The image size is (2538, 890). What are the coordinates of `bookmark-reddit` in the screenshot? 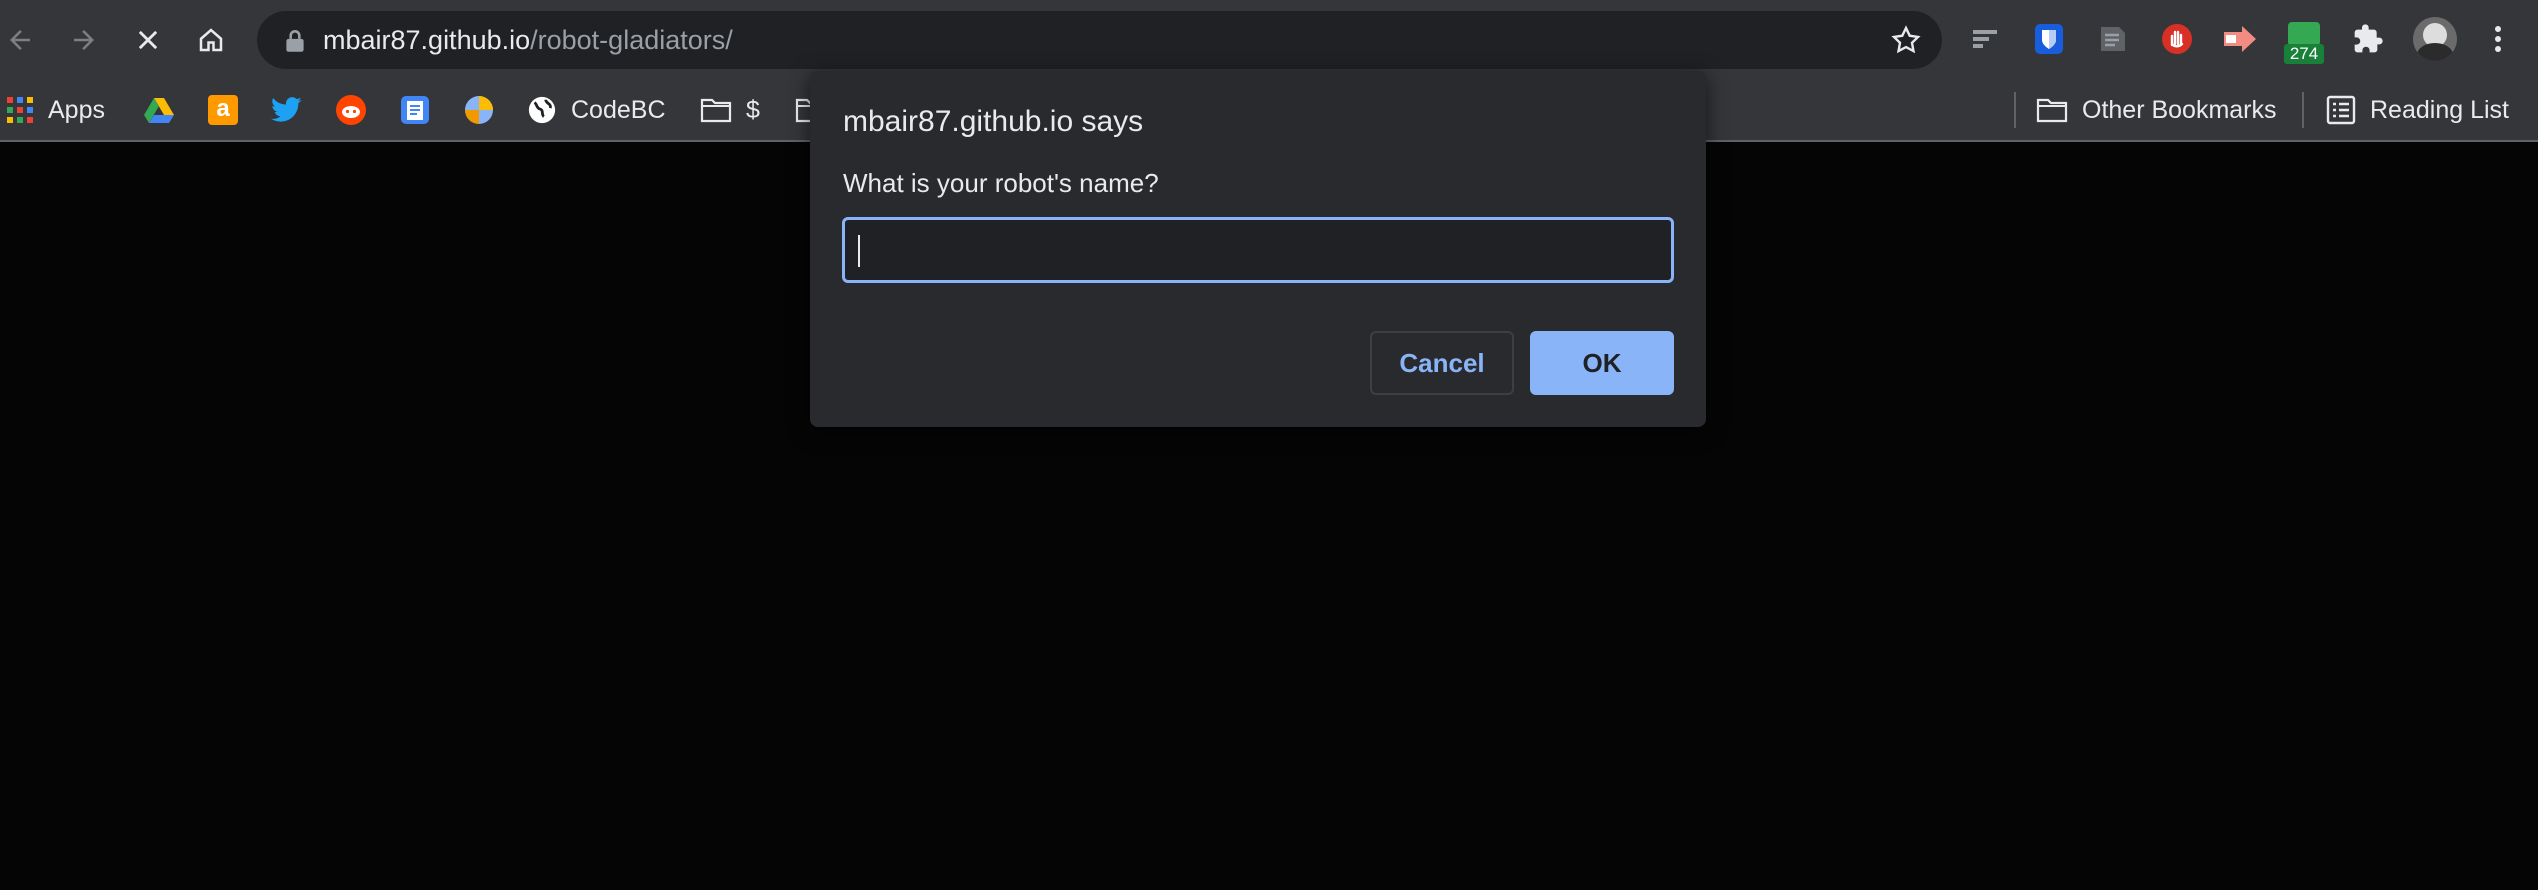 It's located at (351, 110).